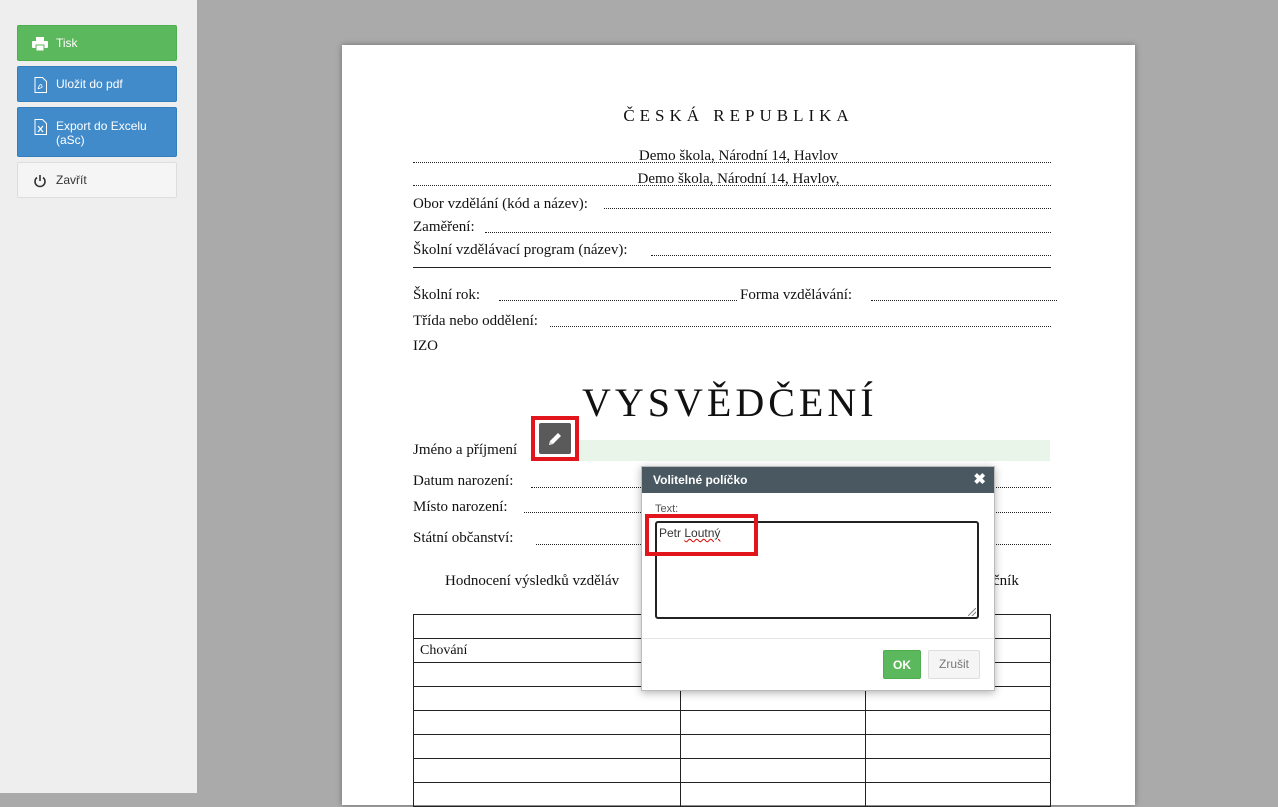 Image resolution: width=1278 pixels, height=807 pixels. Describe the element at coordinates (700, 480) in the screenshot. I see `dialog-title: Volitelné políčko` at that location.